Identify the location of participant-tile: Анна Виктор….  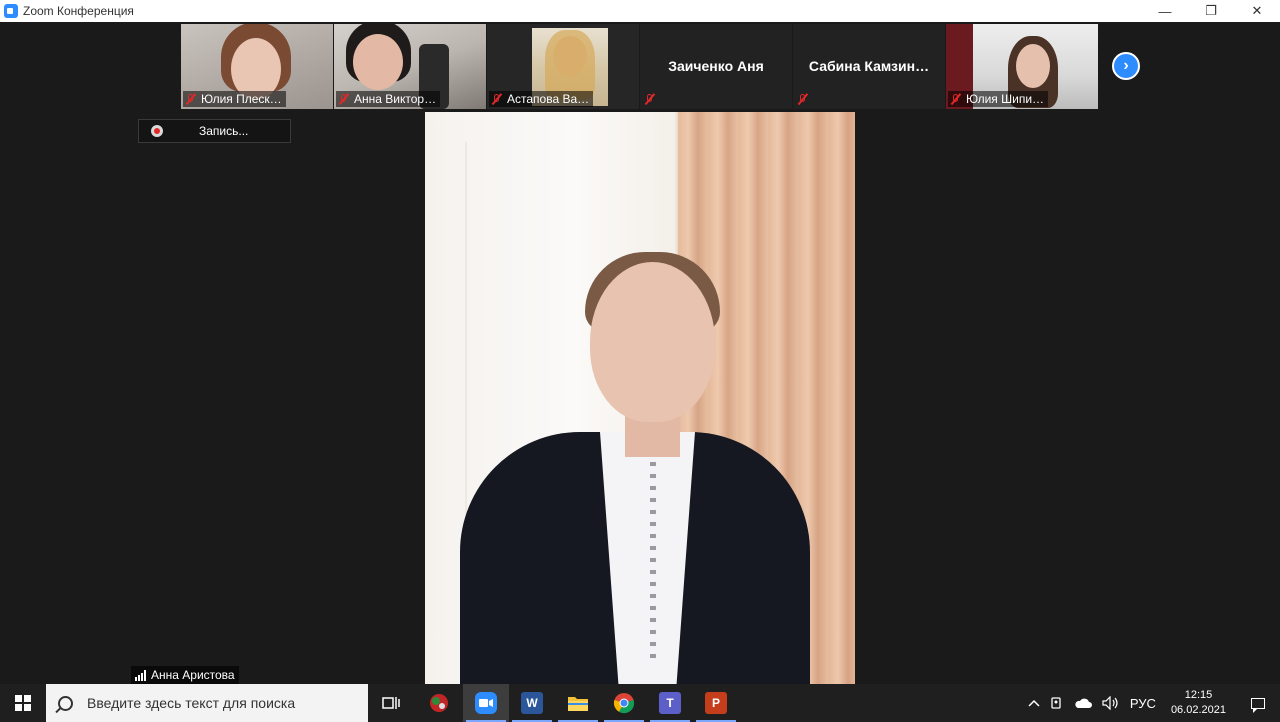
(410, 66).